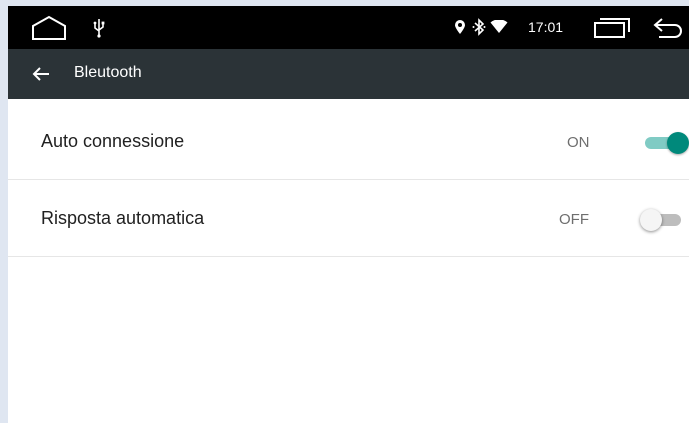 Image resolution: width=689 pixels, height=423 pixels. I want to click on app-bar: Bleutooth, so click(348, 74).